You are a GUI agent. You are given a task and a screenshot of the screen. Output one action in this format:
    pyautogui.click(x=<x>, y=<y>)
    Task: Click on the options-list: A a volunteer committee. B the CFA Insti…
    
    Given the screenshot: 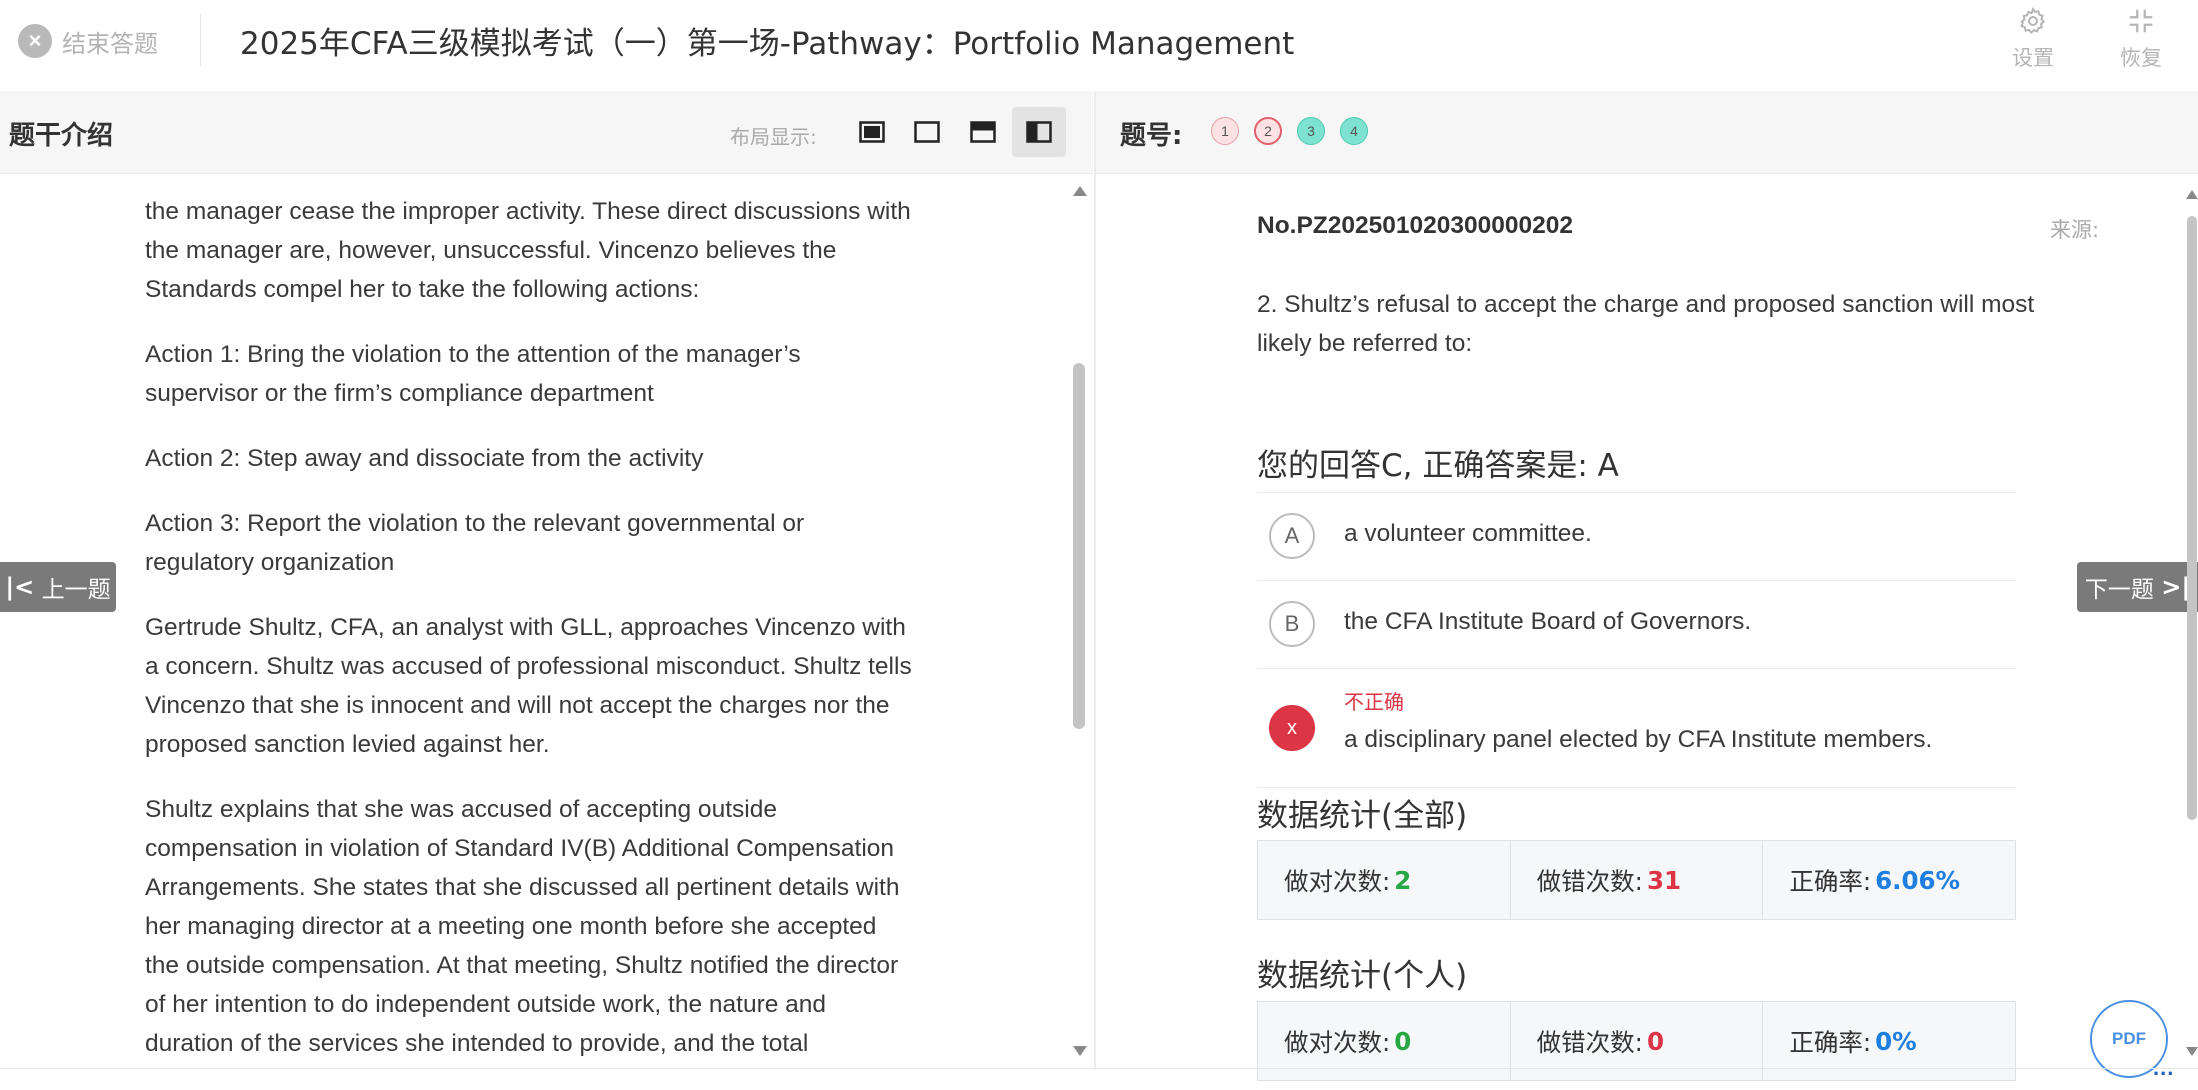 What is the action you would take?
    pyautogui.click(x=1637, y=640)
    